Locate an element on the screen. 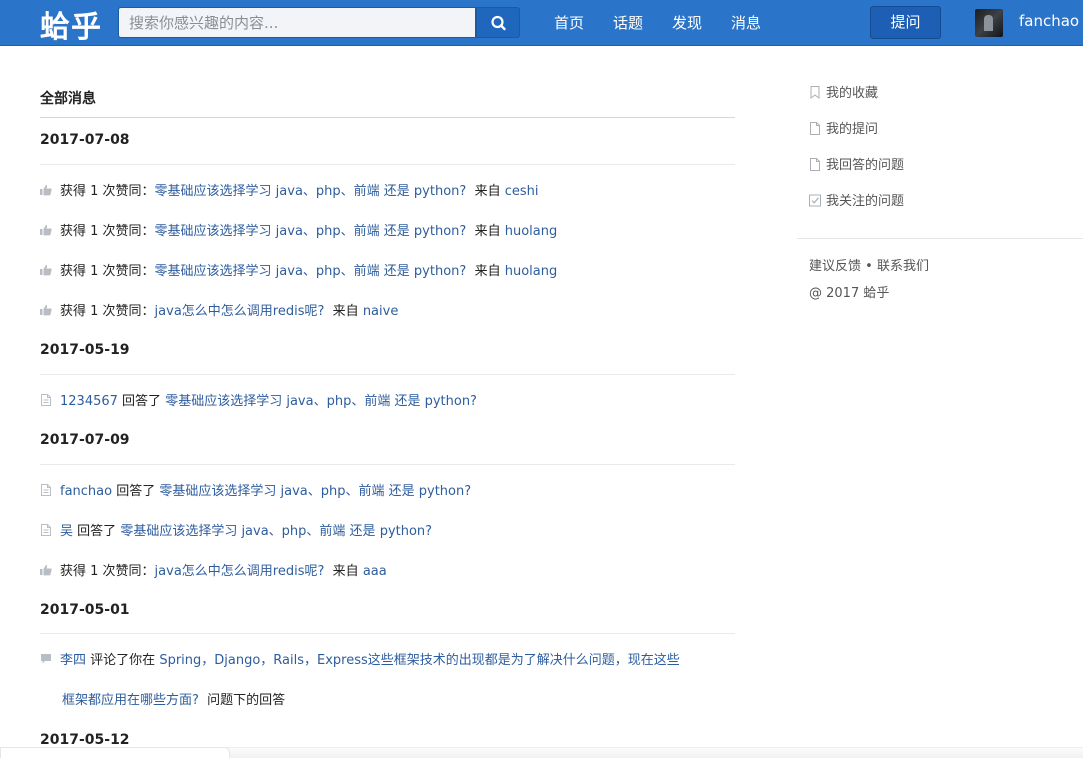 The height and width of the screenshot is (758, 1083). user-link: ceshi is located at coordinates (522, 191).